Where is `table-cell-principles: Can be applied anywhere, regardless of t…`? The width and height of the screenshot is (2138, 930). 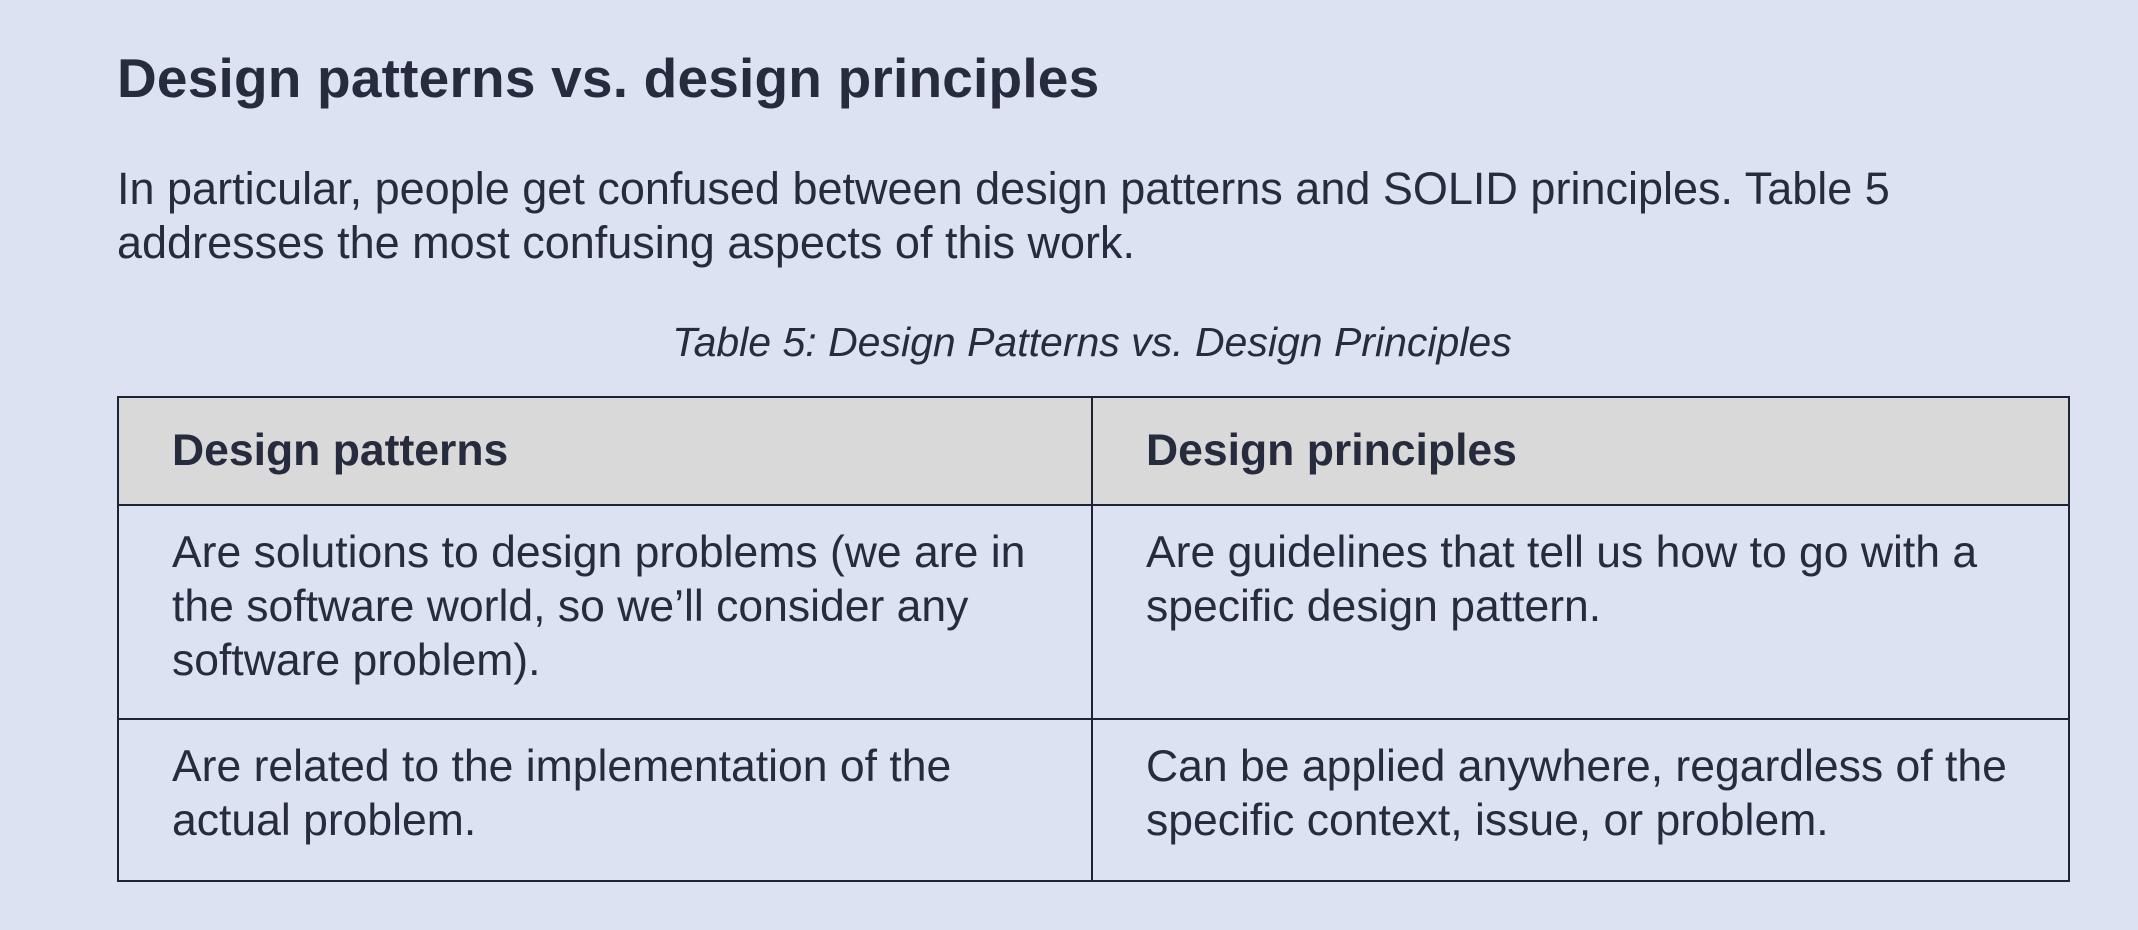
table-cell-principles: Can be applied anywhere, regardless of t… is located at coordinates (1580, 800).